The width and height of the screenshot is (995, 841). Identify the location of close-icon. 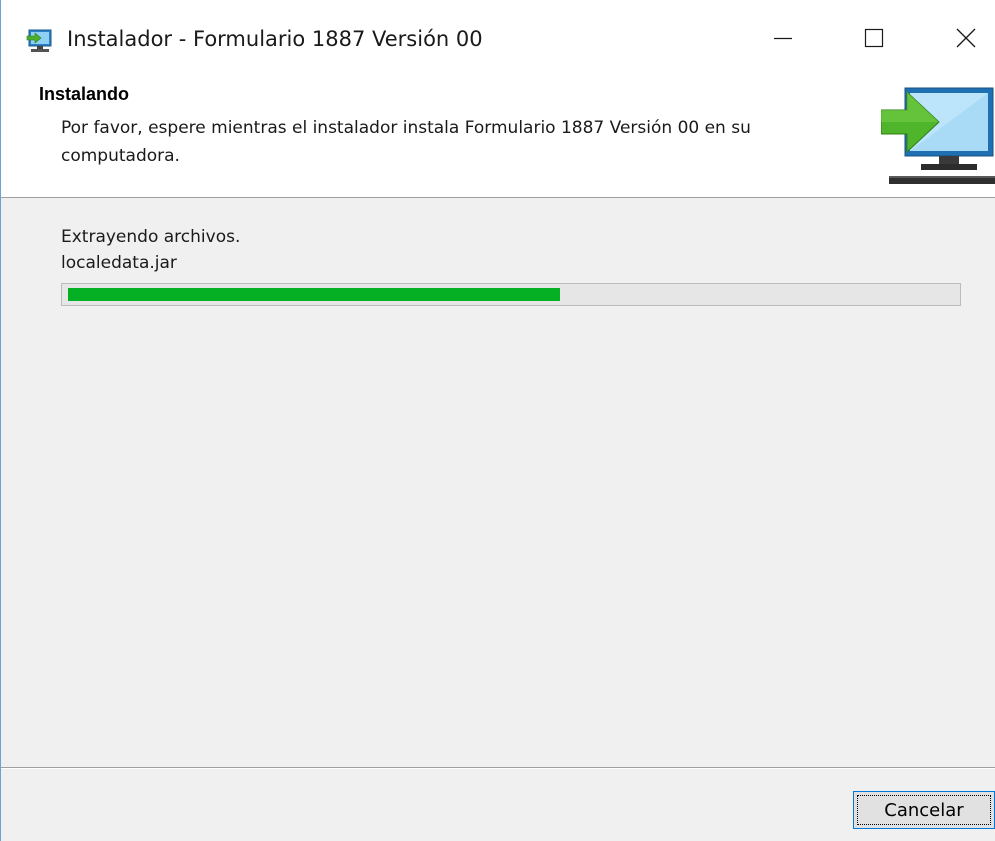
(966, 38).